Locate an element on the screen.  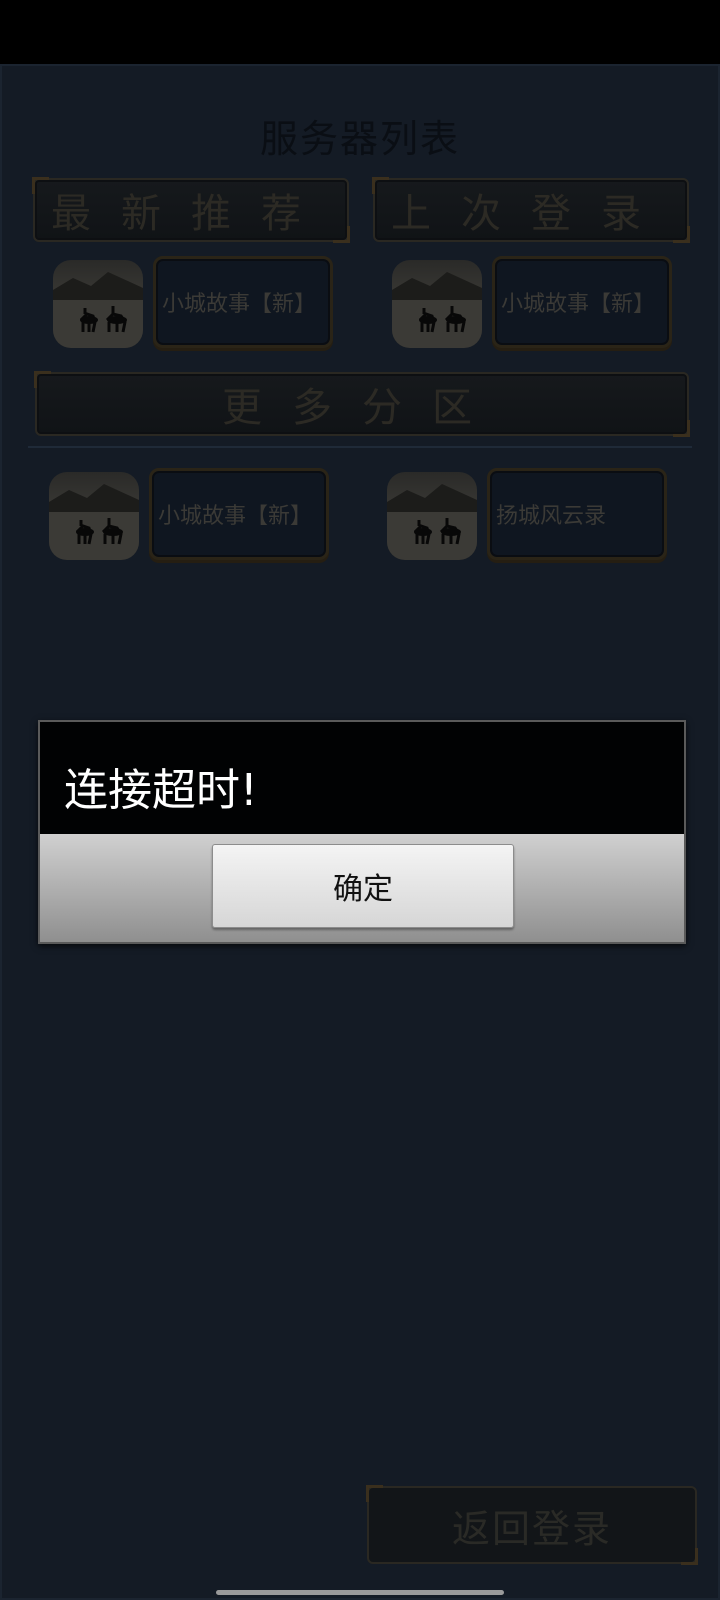
connection-timeout-dialog: 连接超时! 确定 is located at coordinates (362, 832).